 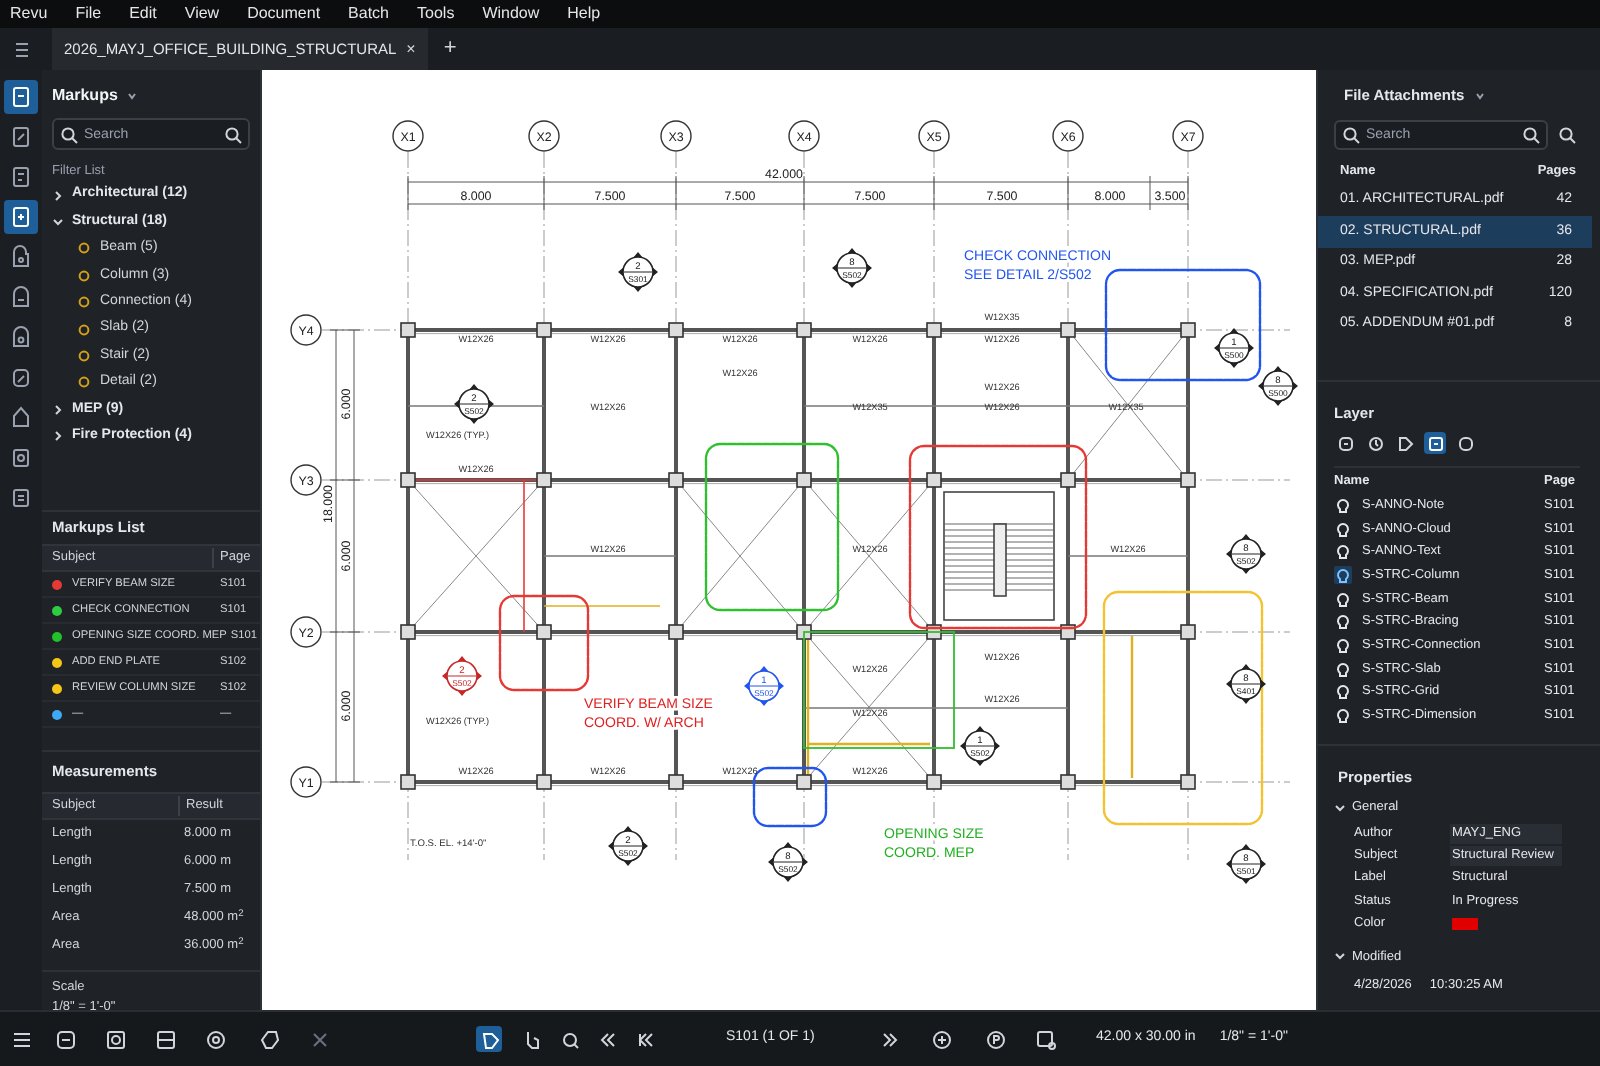 What do you see at coordinates (879, 690) in the screenshot?
I see `markup-rectangle` at bounding box center [879, 690].